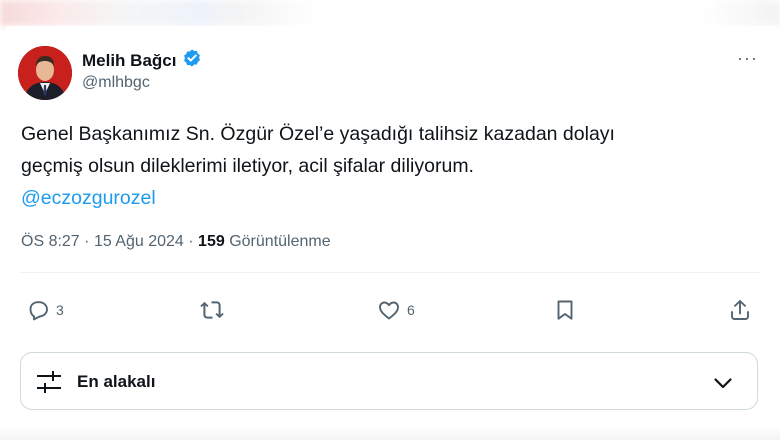  I want to click on retweet-button, so click(215, 310).